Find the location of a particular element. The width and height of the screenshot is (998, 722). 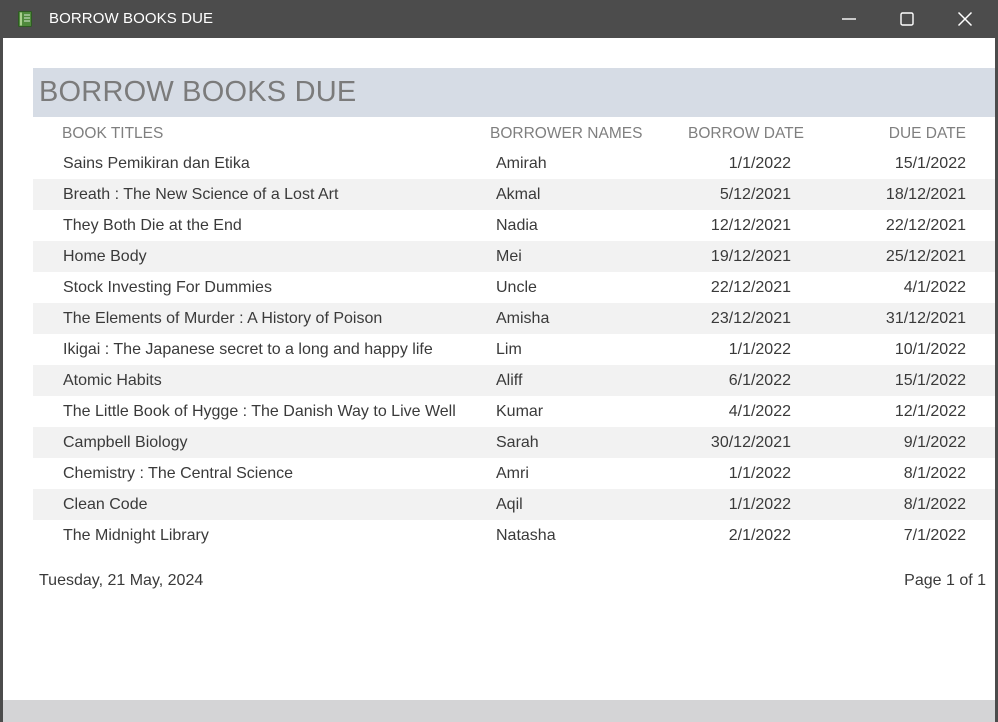

window-title: BORROW BOOKS DUE is located at coordinates (131, 18).